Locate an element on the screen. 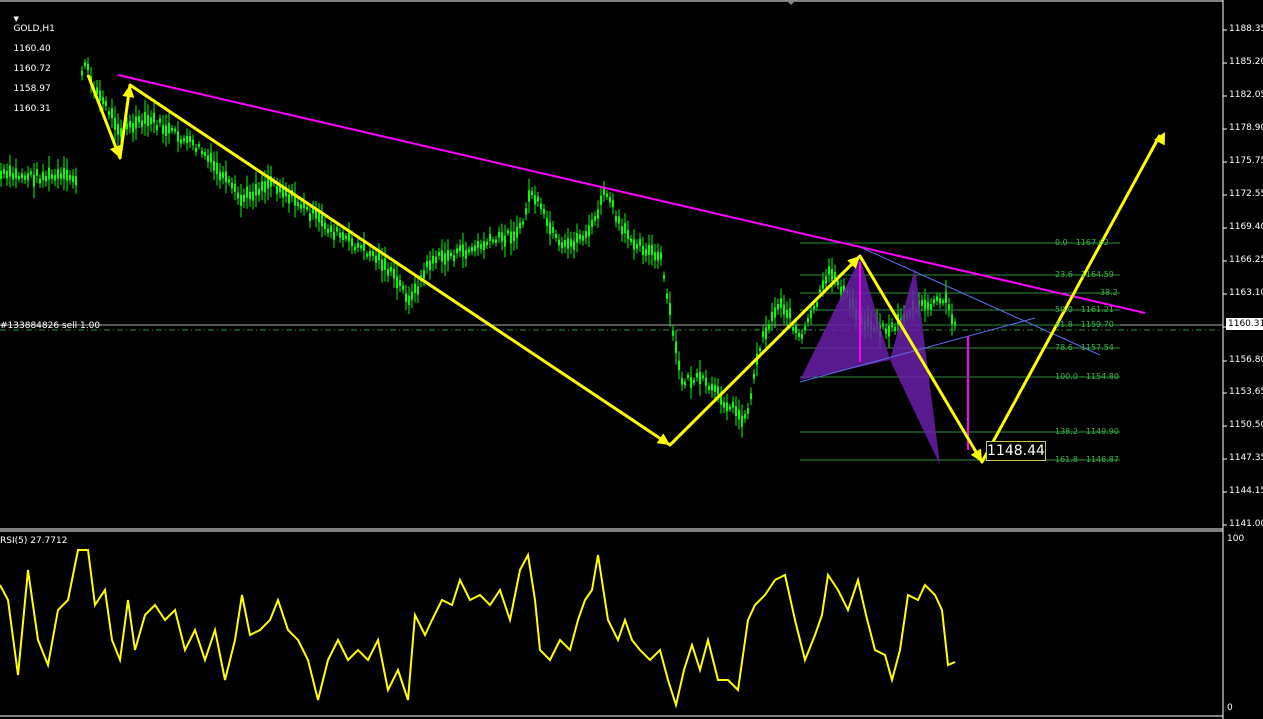 Image resolution: width=1263 pixels, height=719 pixels. price-tick-label: 1172.55 is located at coordinates (1246, 194).